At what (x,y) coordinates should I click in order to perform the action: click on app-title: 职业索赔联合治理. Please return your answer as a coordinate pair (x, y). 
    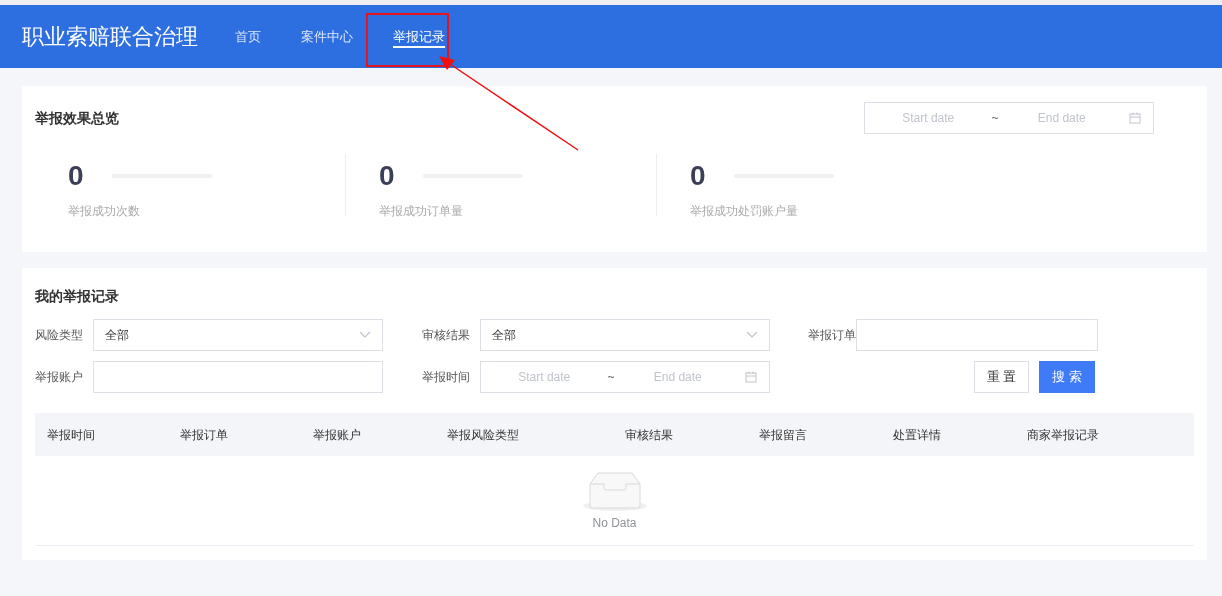
    Looking at the image, I should click on (110, 37).